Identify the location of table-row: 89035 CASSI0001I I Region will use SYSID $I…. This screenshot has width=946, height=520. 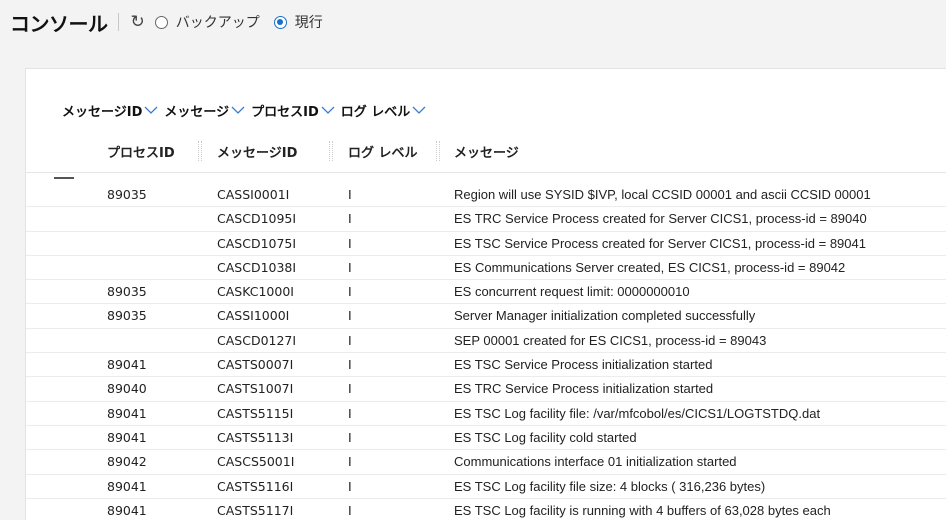
(486, 195).